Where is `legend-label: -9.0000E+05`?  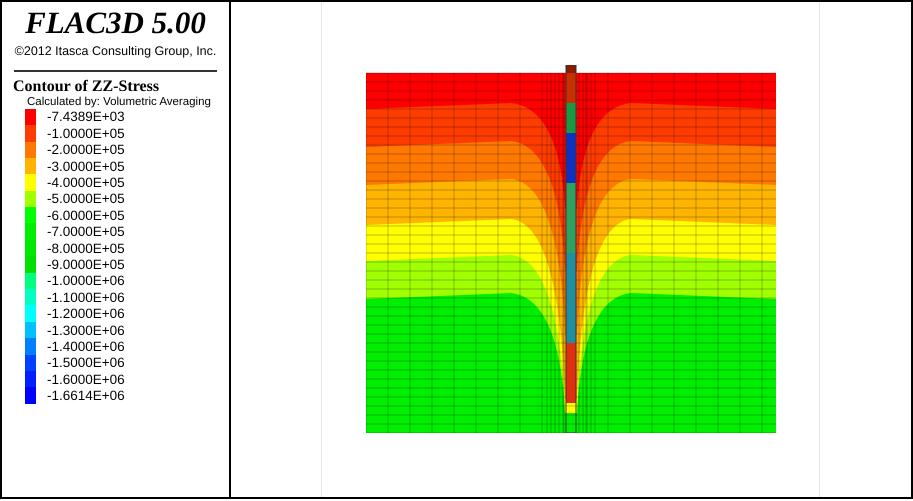
legend-label: -9.0000E+05 is located at coordinates (86, 264).